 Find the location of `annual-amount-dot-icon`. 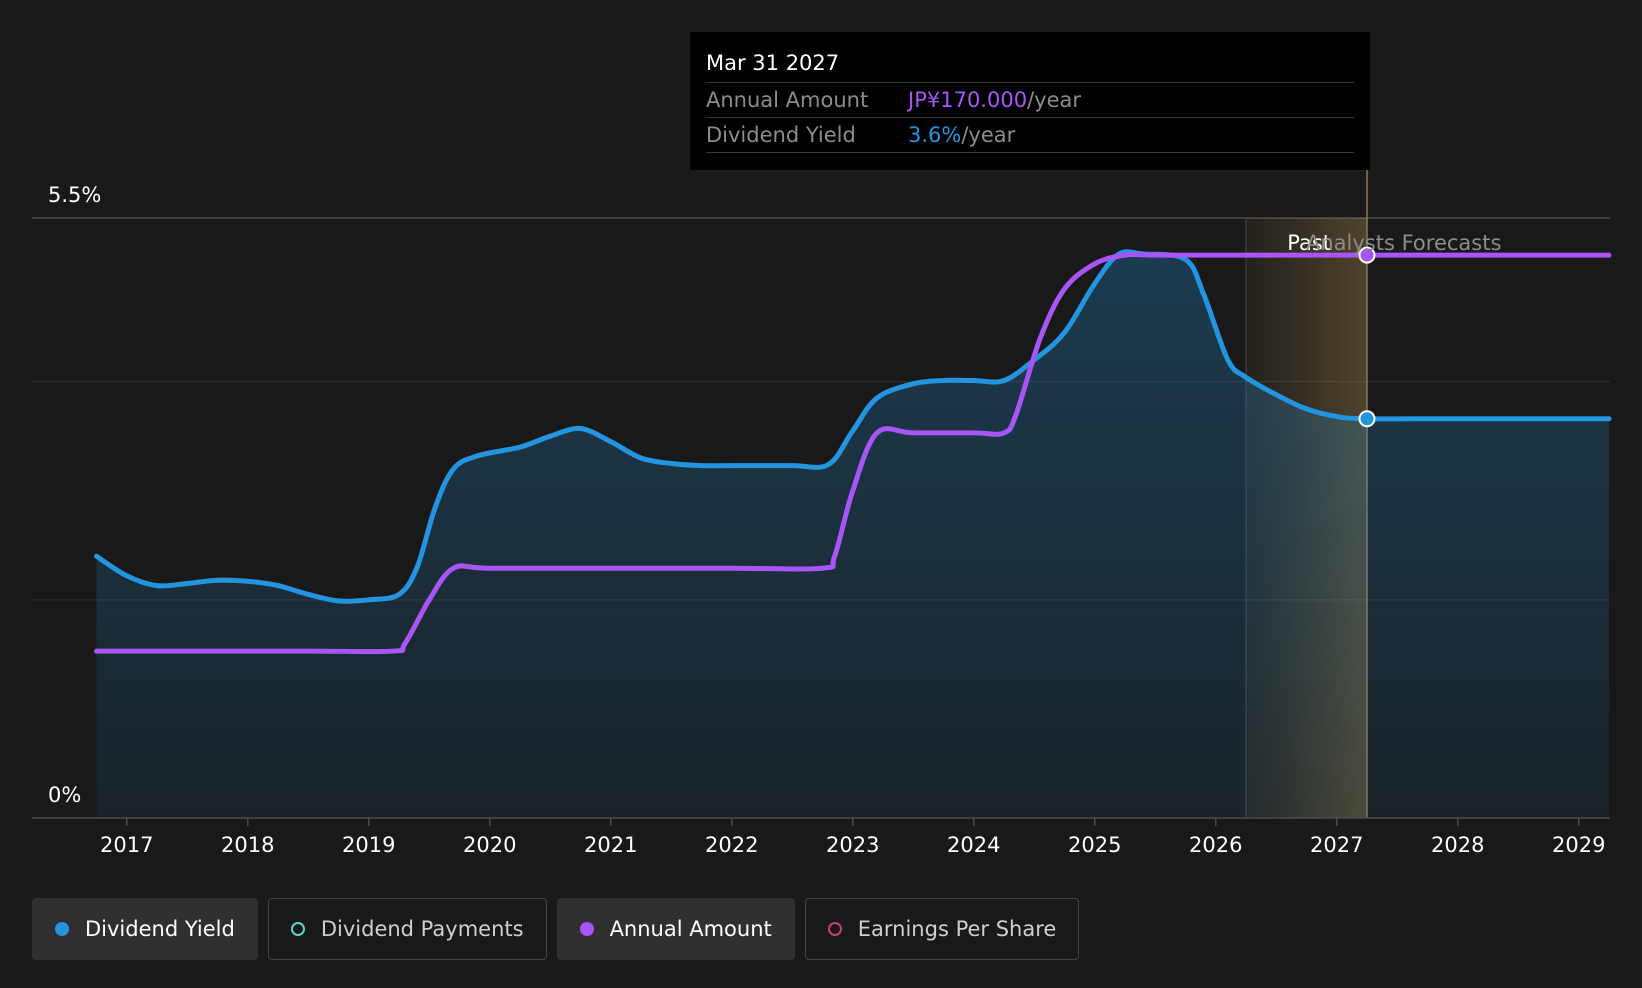

annual-amount-dot-icon is located at coordinates (586, 929).